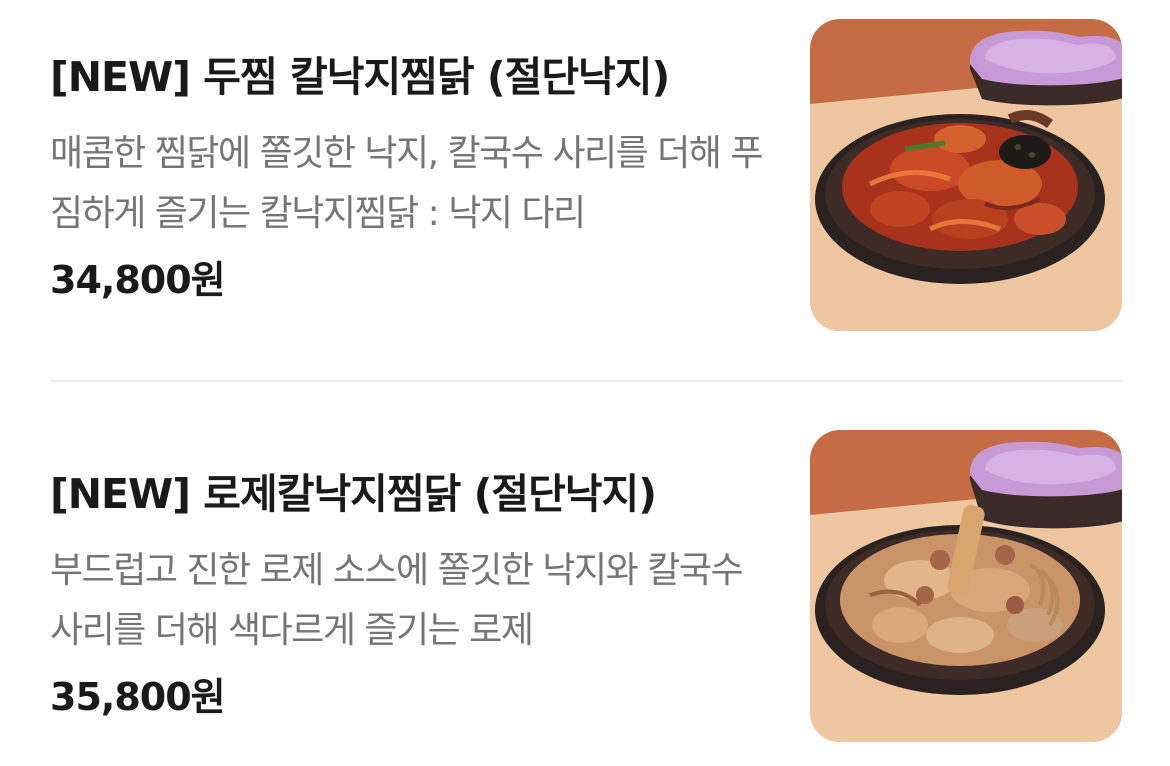 Image resolution: width=1170 pixels, height=766 pixels. Describe the element at coordinates (138, 280) in the screenshot. I see `menu-item-price: 34,800원` at that location.